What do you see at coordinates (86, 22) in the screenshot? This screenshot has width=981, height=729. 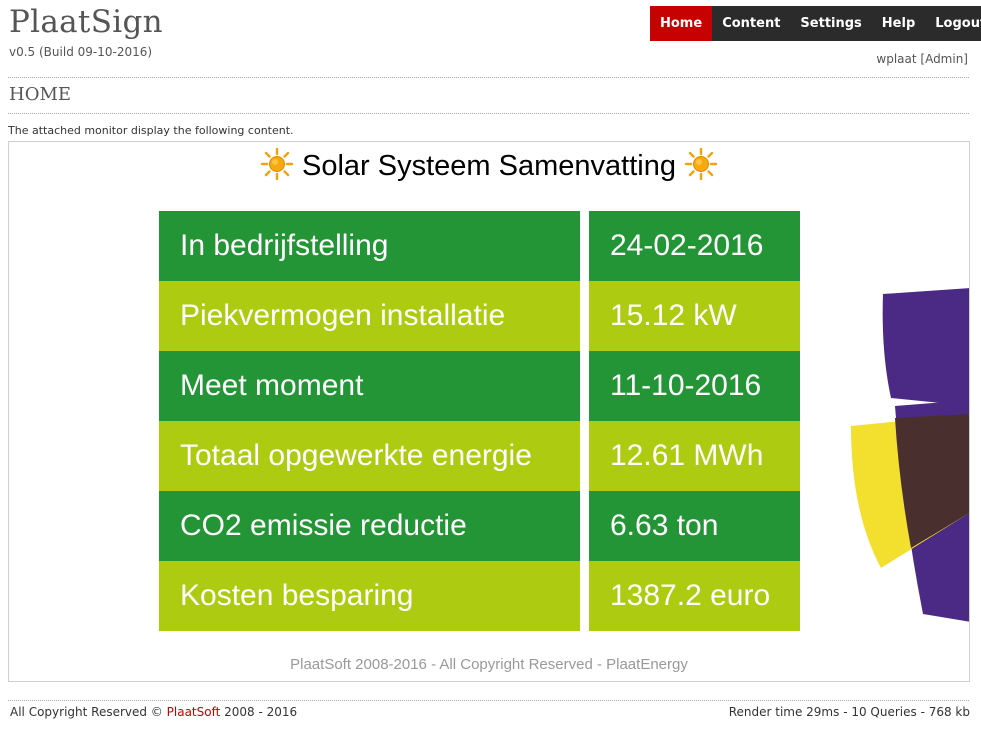 I see `app-title: PlaatSign` at bounding box center [86, 22].